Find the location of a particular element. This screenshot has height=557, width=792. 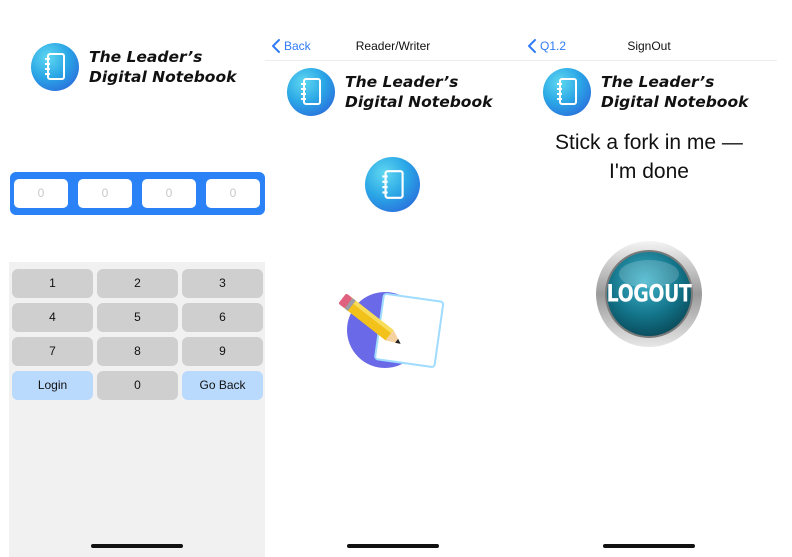

farewell-line2: I'm done is located at coordinates (649, 171).